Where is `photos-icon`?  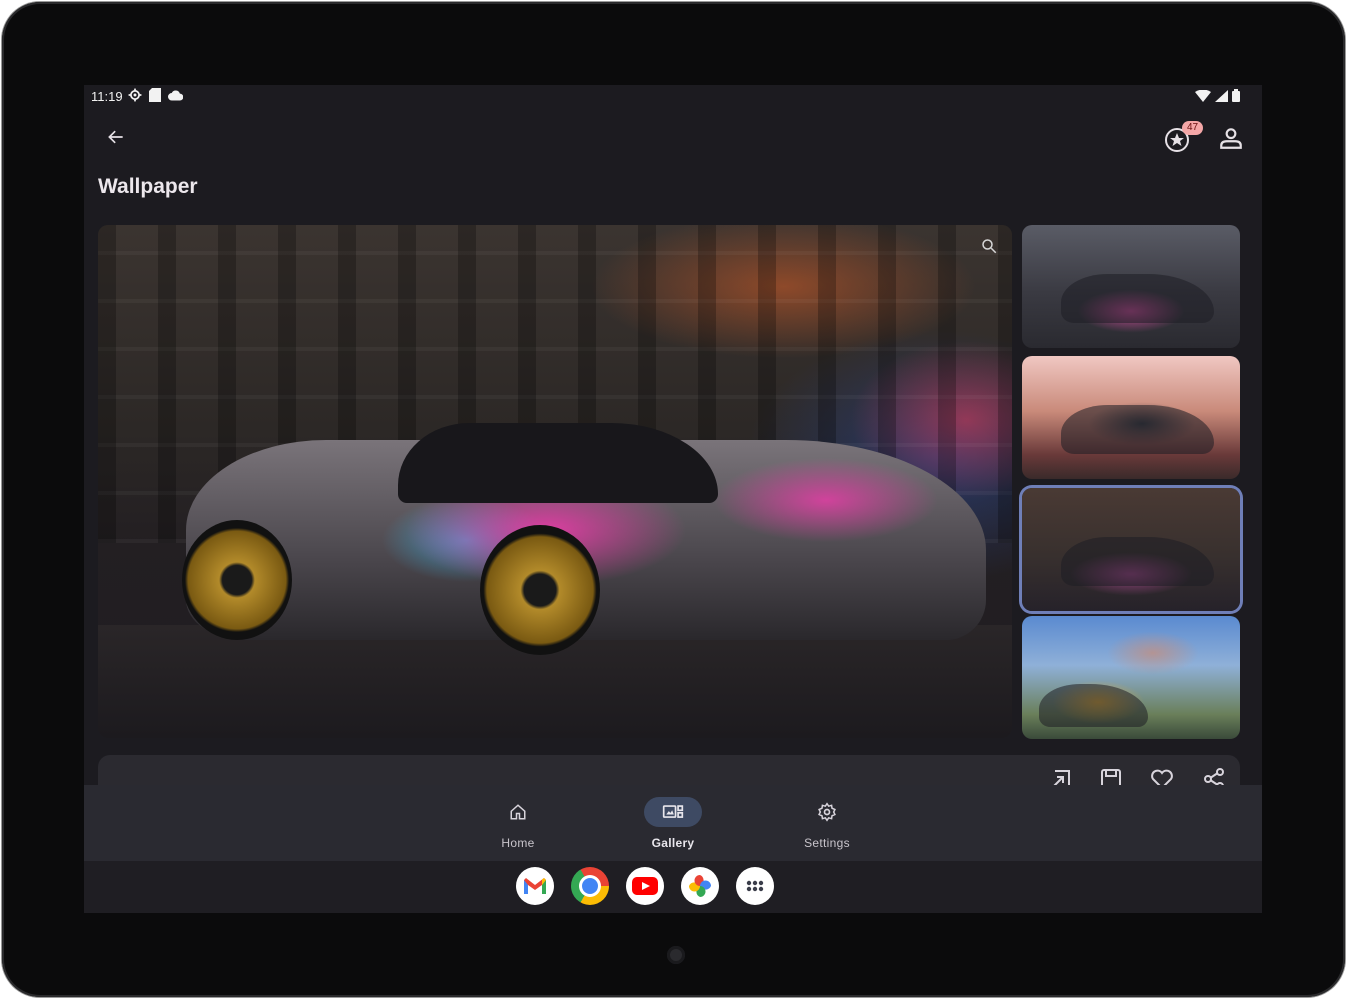
photos-icon is located at coordinates (700, 886).